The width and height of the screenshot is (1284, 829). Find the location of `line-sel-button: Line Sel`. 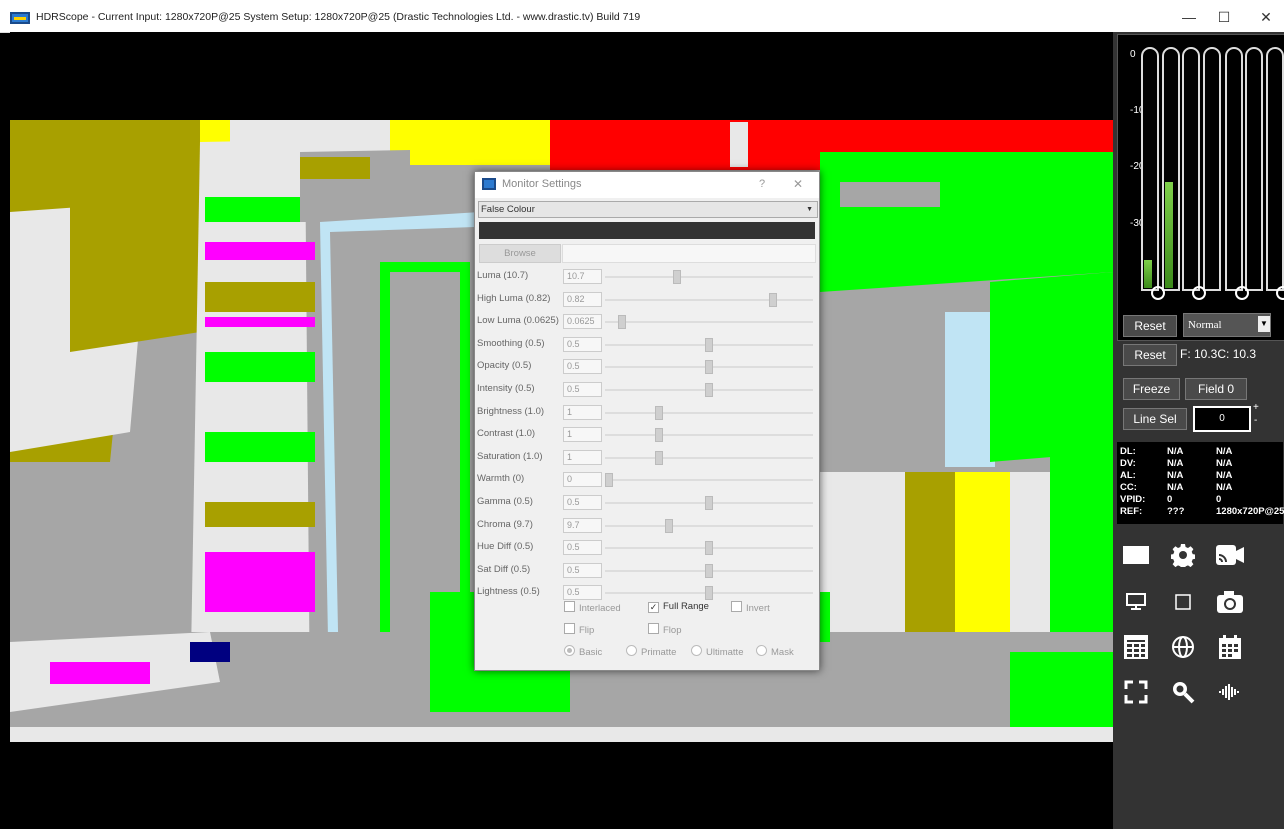

line-sel-button: Line Sel is located at coordinates (1155, 419).